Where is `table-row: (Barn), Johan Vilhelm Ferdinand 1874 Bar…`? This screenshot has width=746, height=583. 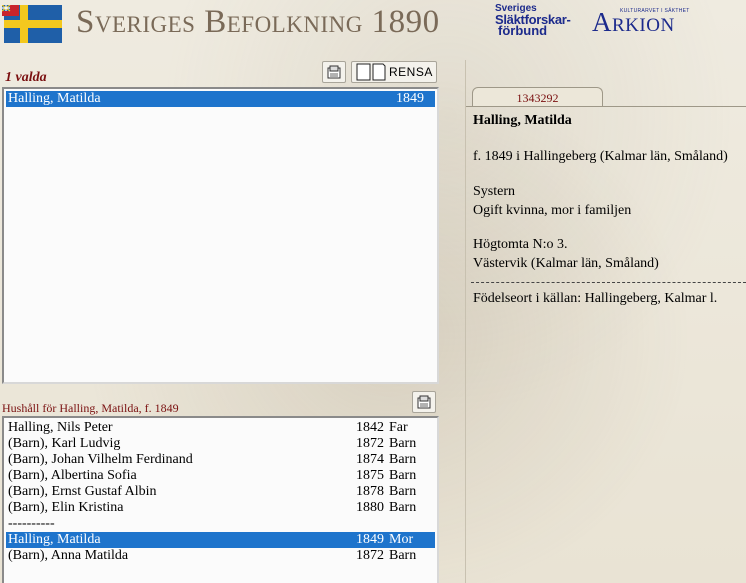
table-row: (Barn), Johan Vilhelm Ferdinand 1874 Bar… is located at coordinates (220, 460).